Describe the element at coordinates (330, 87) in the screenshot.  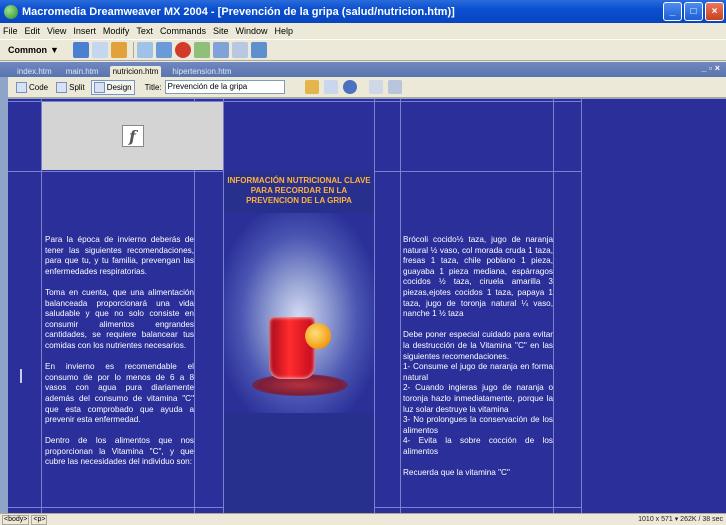
I see `browser-check-icon` at that location.